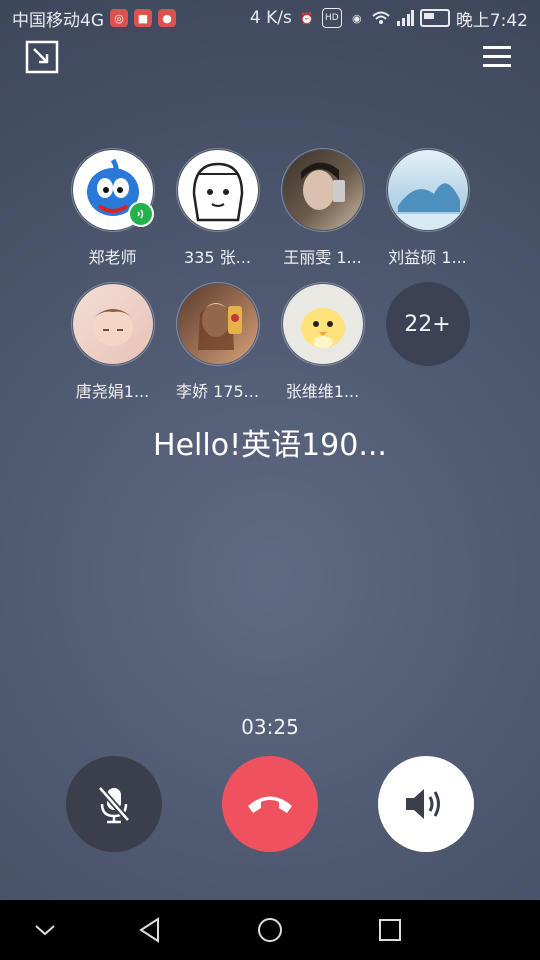  I want to click on menu-button, so click(497, 57).